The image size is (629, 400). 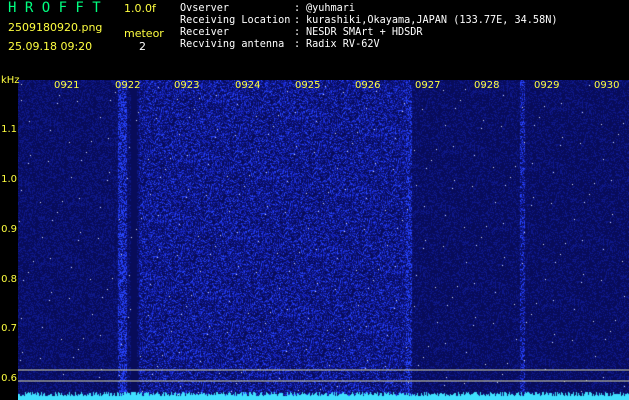 What do you see at coordinates (128, 85) in the screenshot?
I see `x-tick-label: 0922` at bounding box center [128, 85].